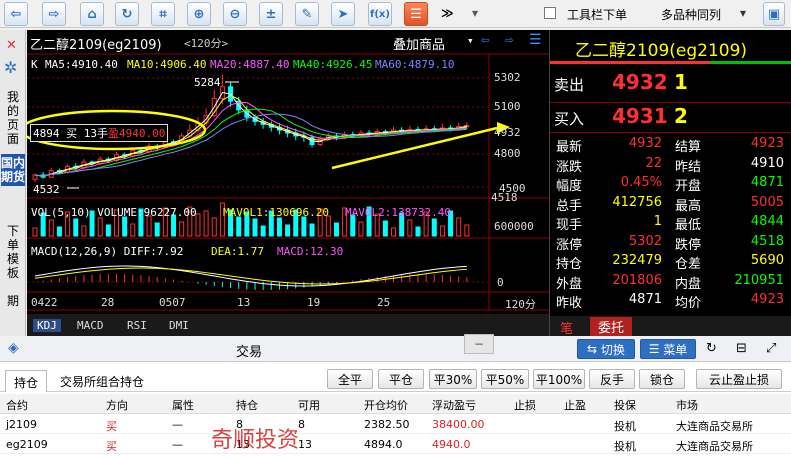  Describe the element at coordinates (774, 14) in the screenshot. I see `panel-toggle-icon: ▣` at that location.